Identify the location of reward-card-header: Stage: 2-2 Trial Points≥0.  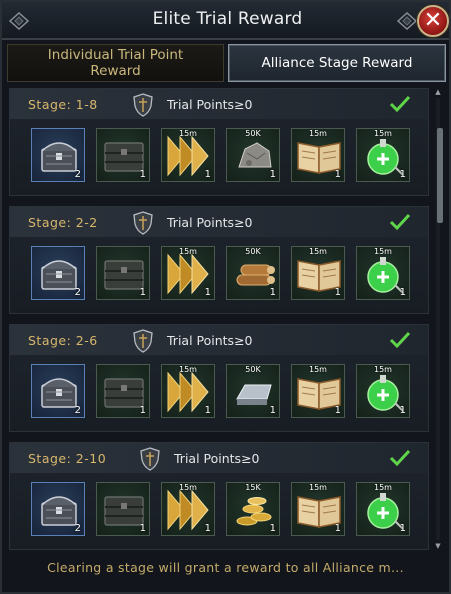
(219, 222).